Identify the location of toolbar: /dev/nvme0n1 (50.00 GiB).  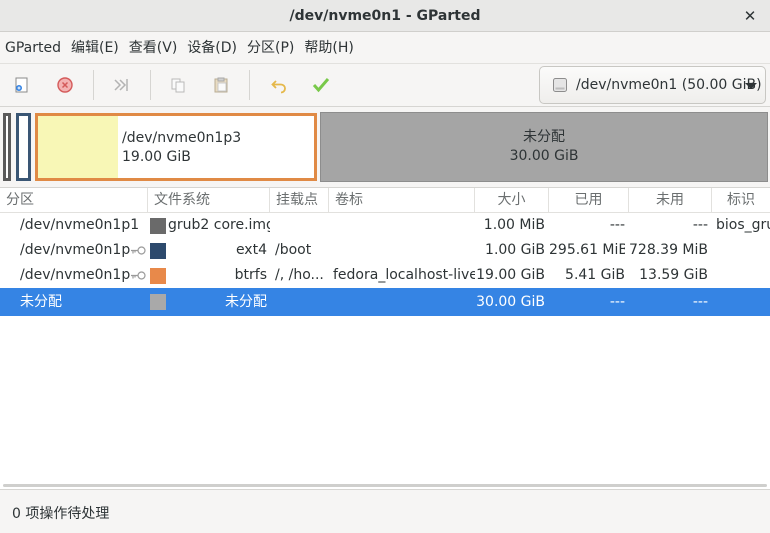
(385, 85).